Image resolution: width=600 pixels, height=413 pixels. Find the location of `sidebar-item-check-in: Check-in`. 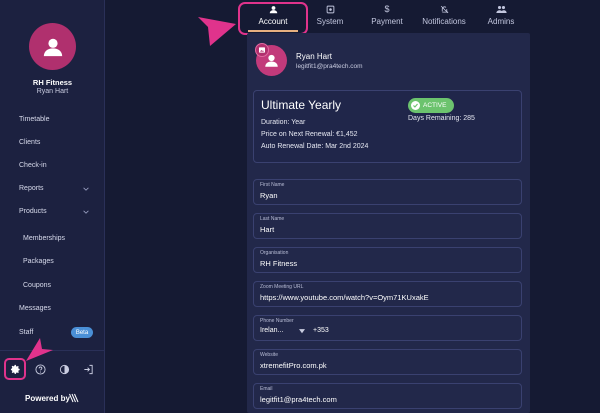

sidebar-item-check-in: Check-in is located at coordinates (33, 165).